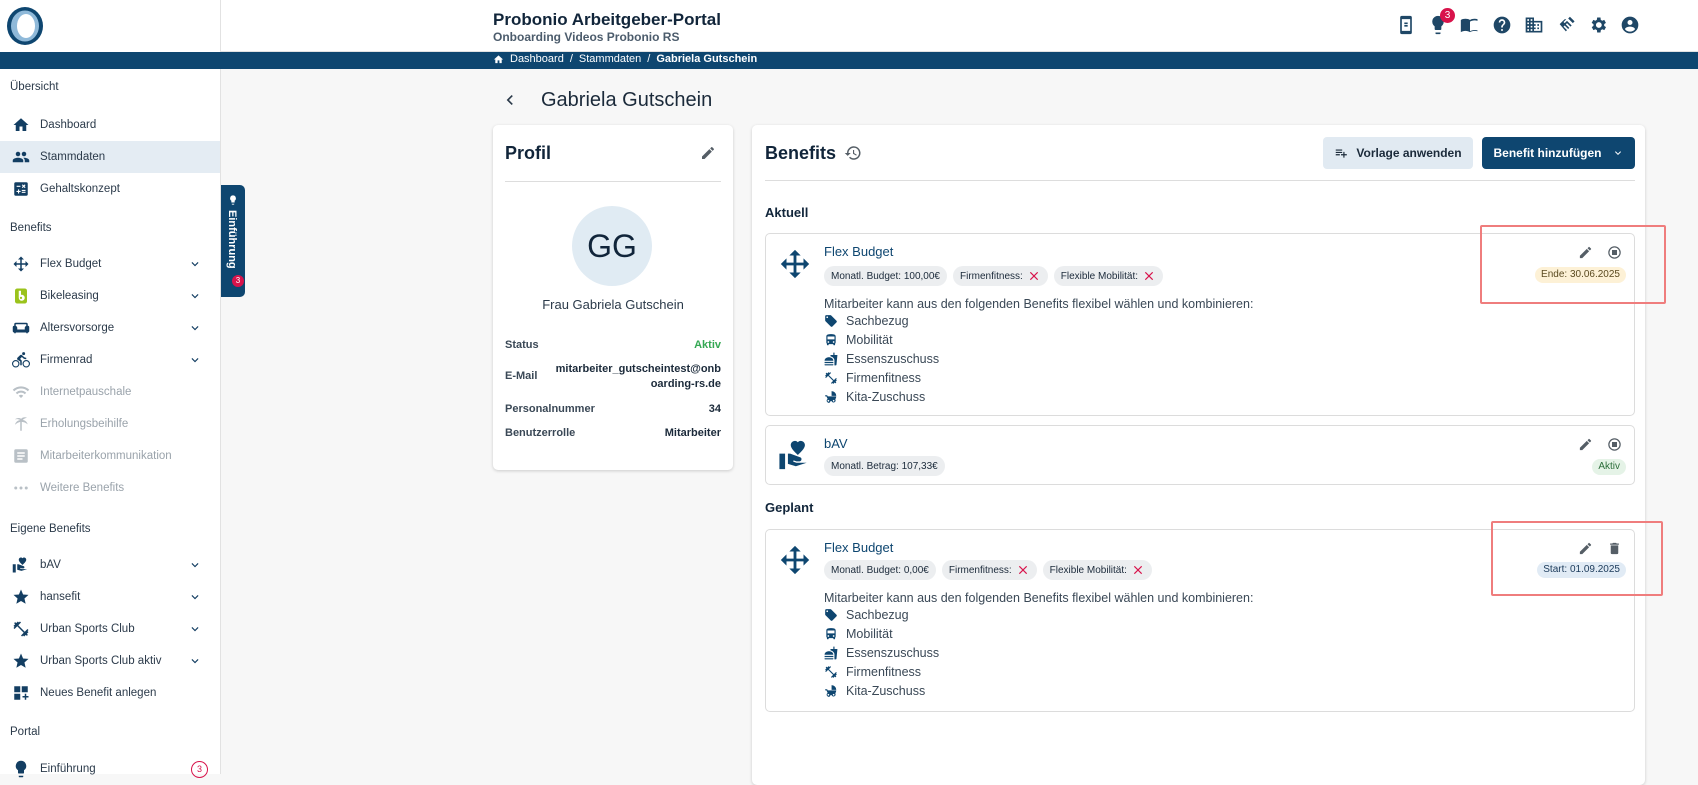 This screenshot has height=785, width=1698. Describe the element at coordinates (714, 409) in the screenshot. I see `personalnummer-value: 34` at that location.